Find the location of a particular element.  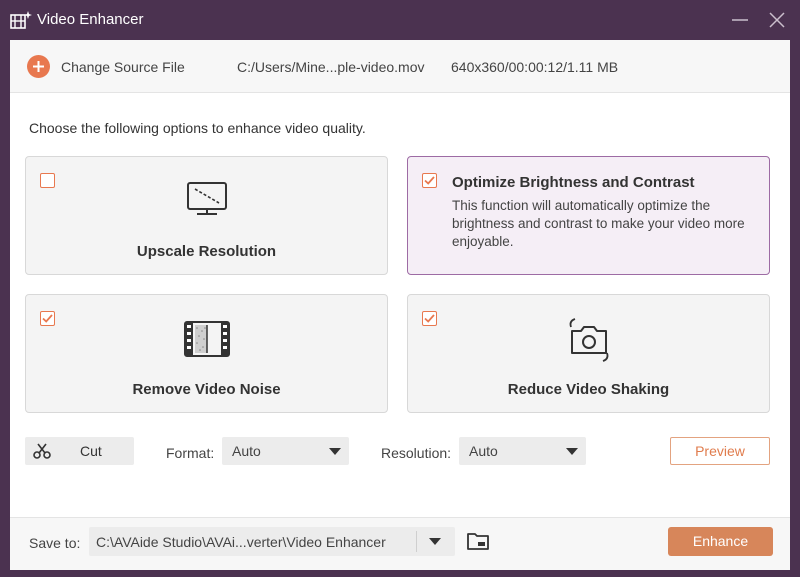

monitor-upscale-icon is located at coordinates (206, 198).